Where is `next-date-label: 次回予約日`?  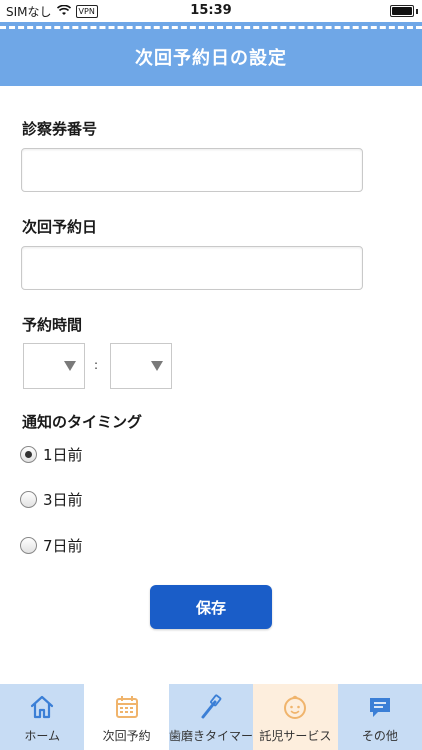 next-date-label: 次回予約日 is located at coordinates (60, 227).